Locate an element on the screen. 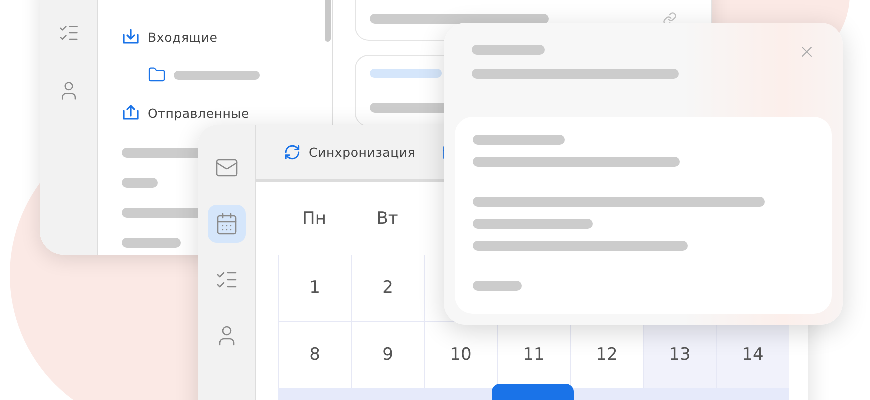  day-cell: 9 is located at coordinates (387, 354).